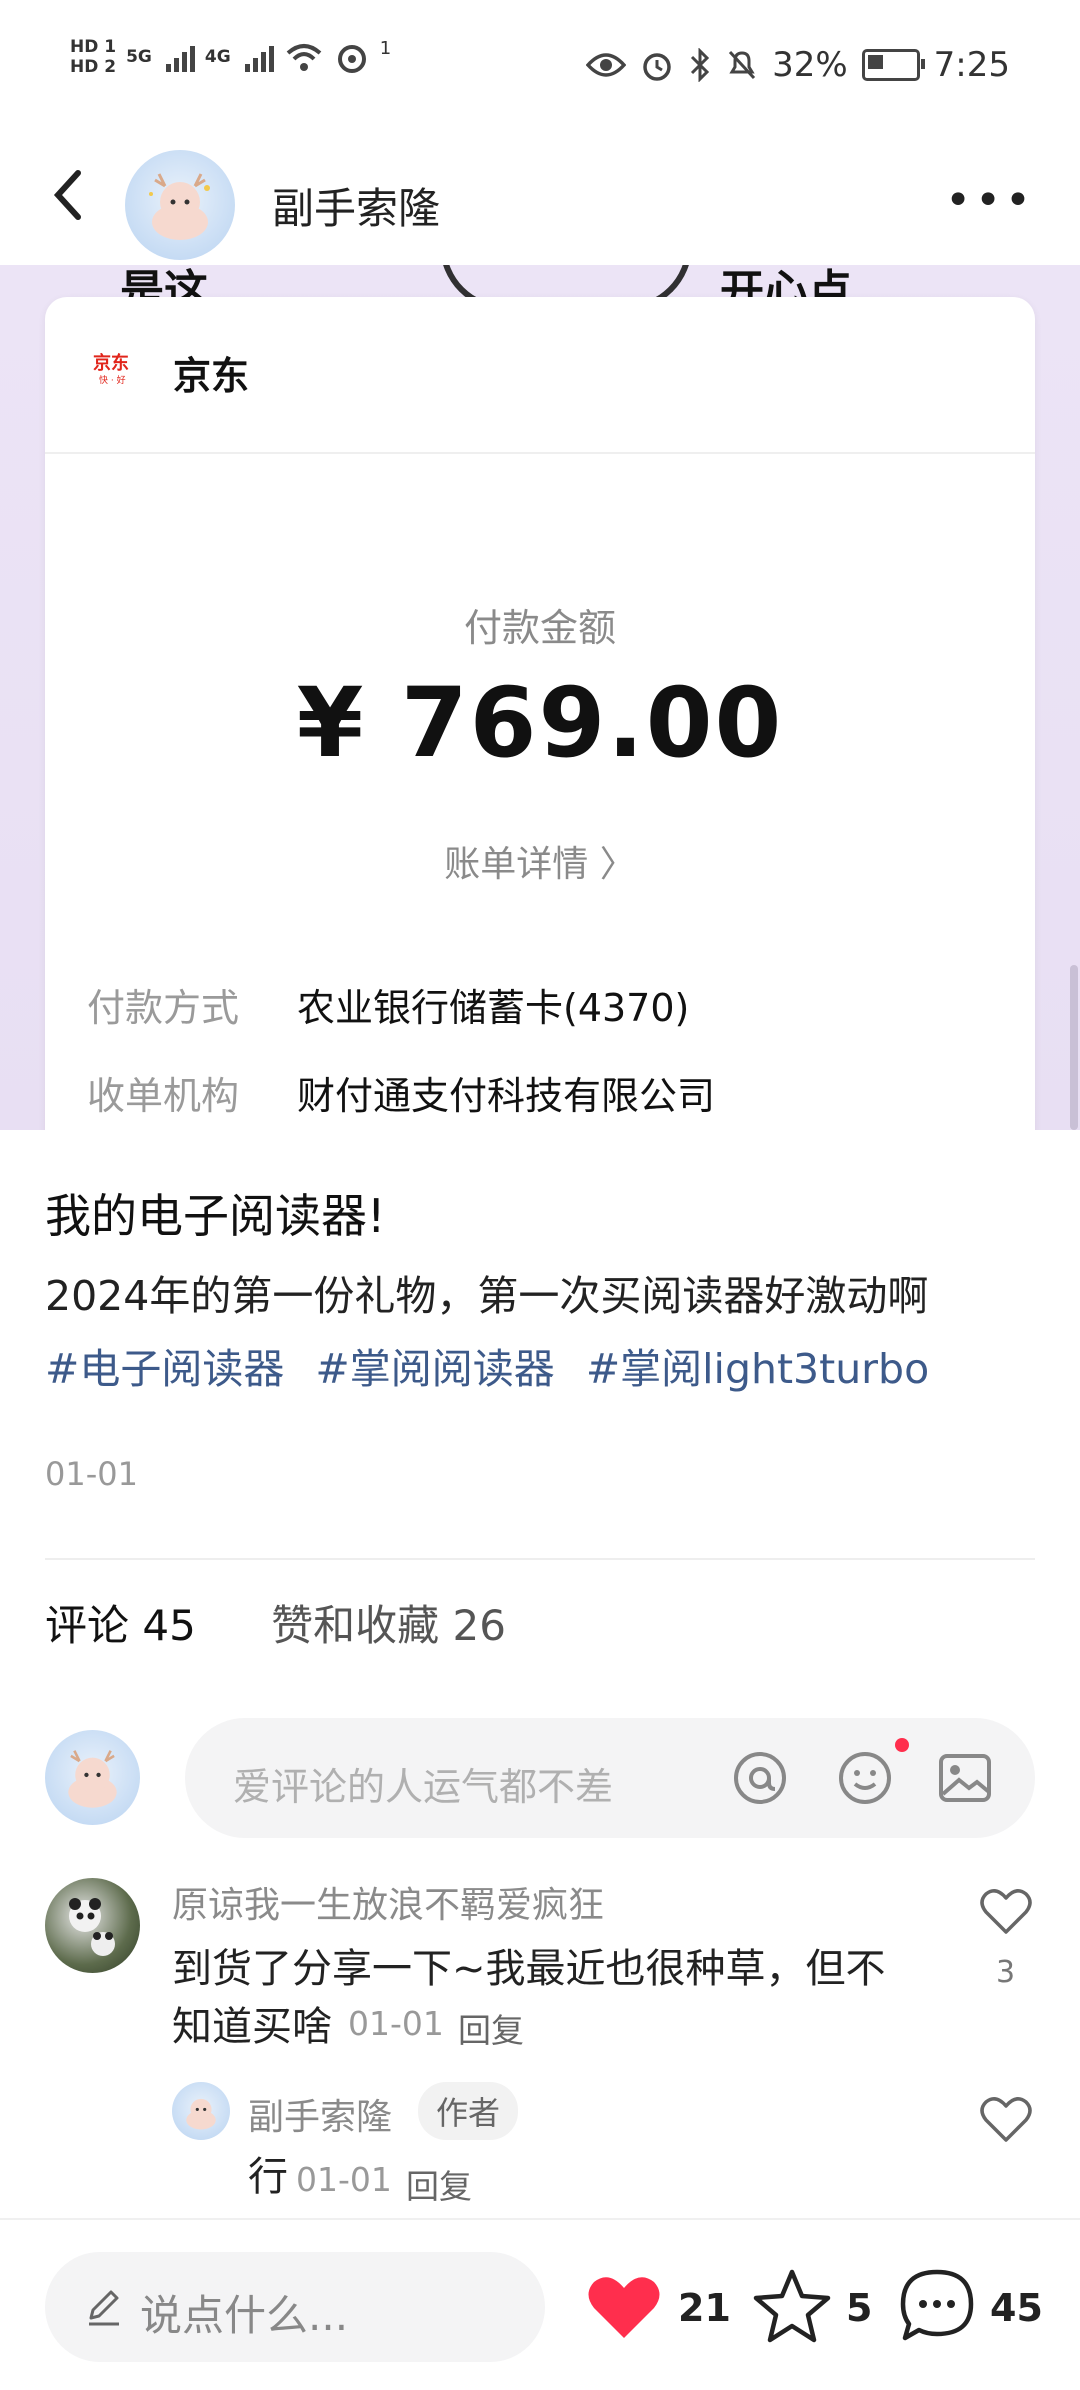 The image size is (1080, 2390). What do you see at coordinates (487, 1296) in the screenshot?
I see `post-description: 2024年的第一份礼物，第一次买阅读器好激动啊` at bounding box center [487, 1296].